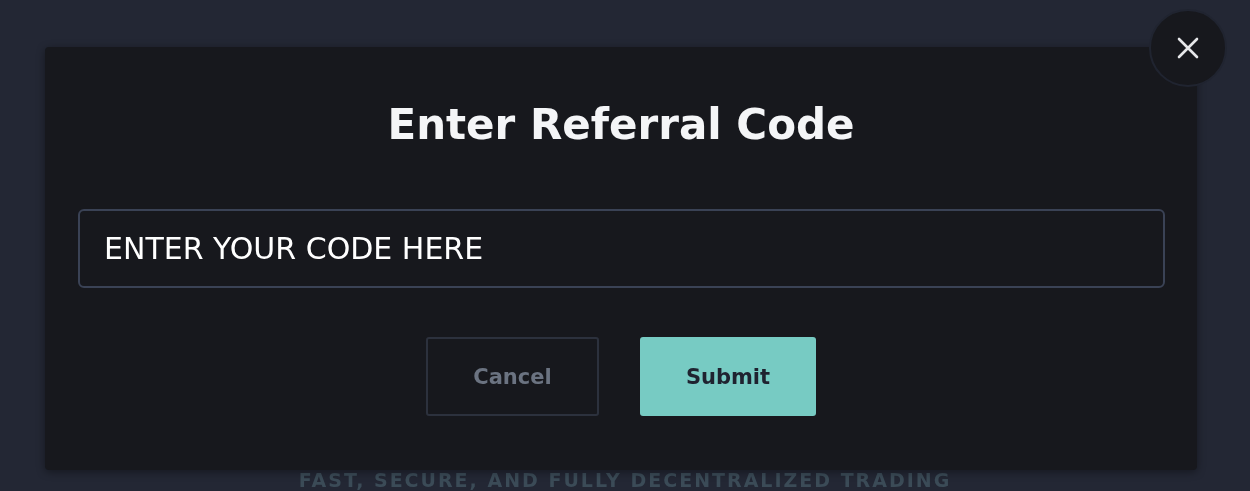 The height and width of the screenshot is (491, 1250). I want to click on dialog-title: Enter Referral Code, so click(621, 125).